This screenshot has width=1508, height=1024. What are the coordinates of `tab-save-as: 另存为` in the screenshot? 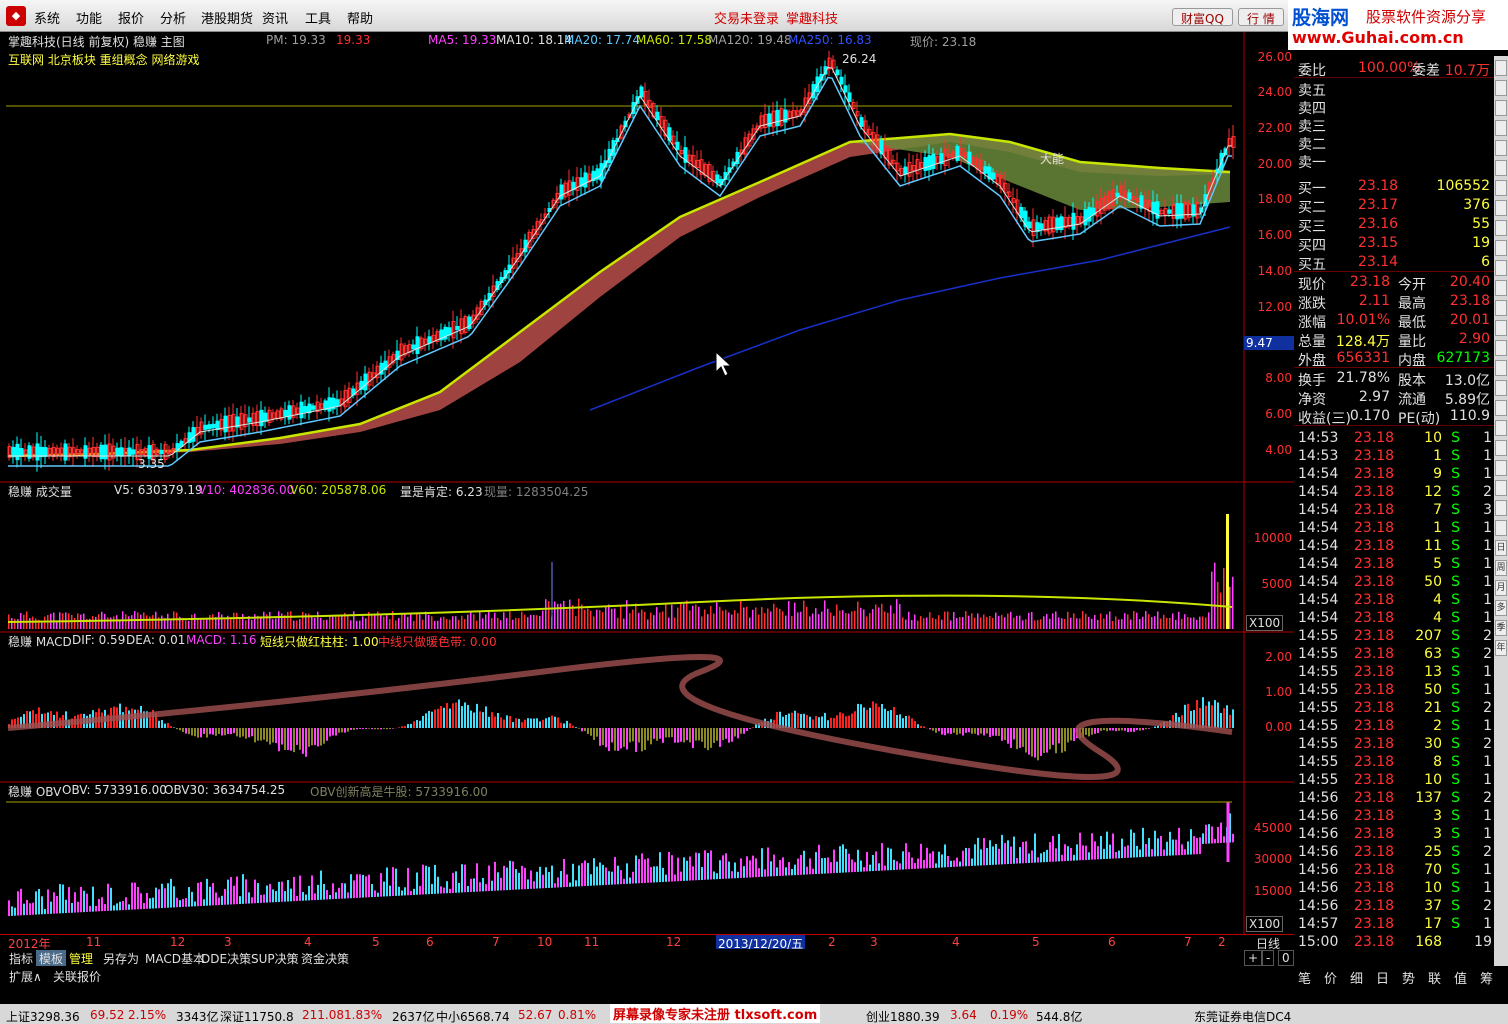 It's located at (121, 958).